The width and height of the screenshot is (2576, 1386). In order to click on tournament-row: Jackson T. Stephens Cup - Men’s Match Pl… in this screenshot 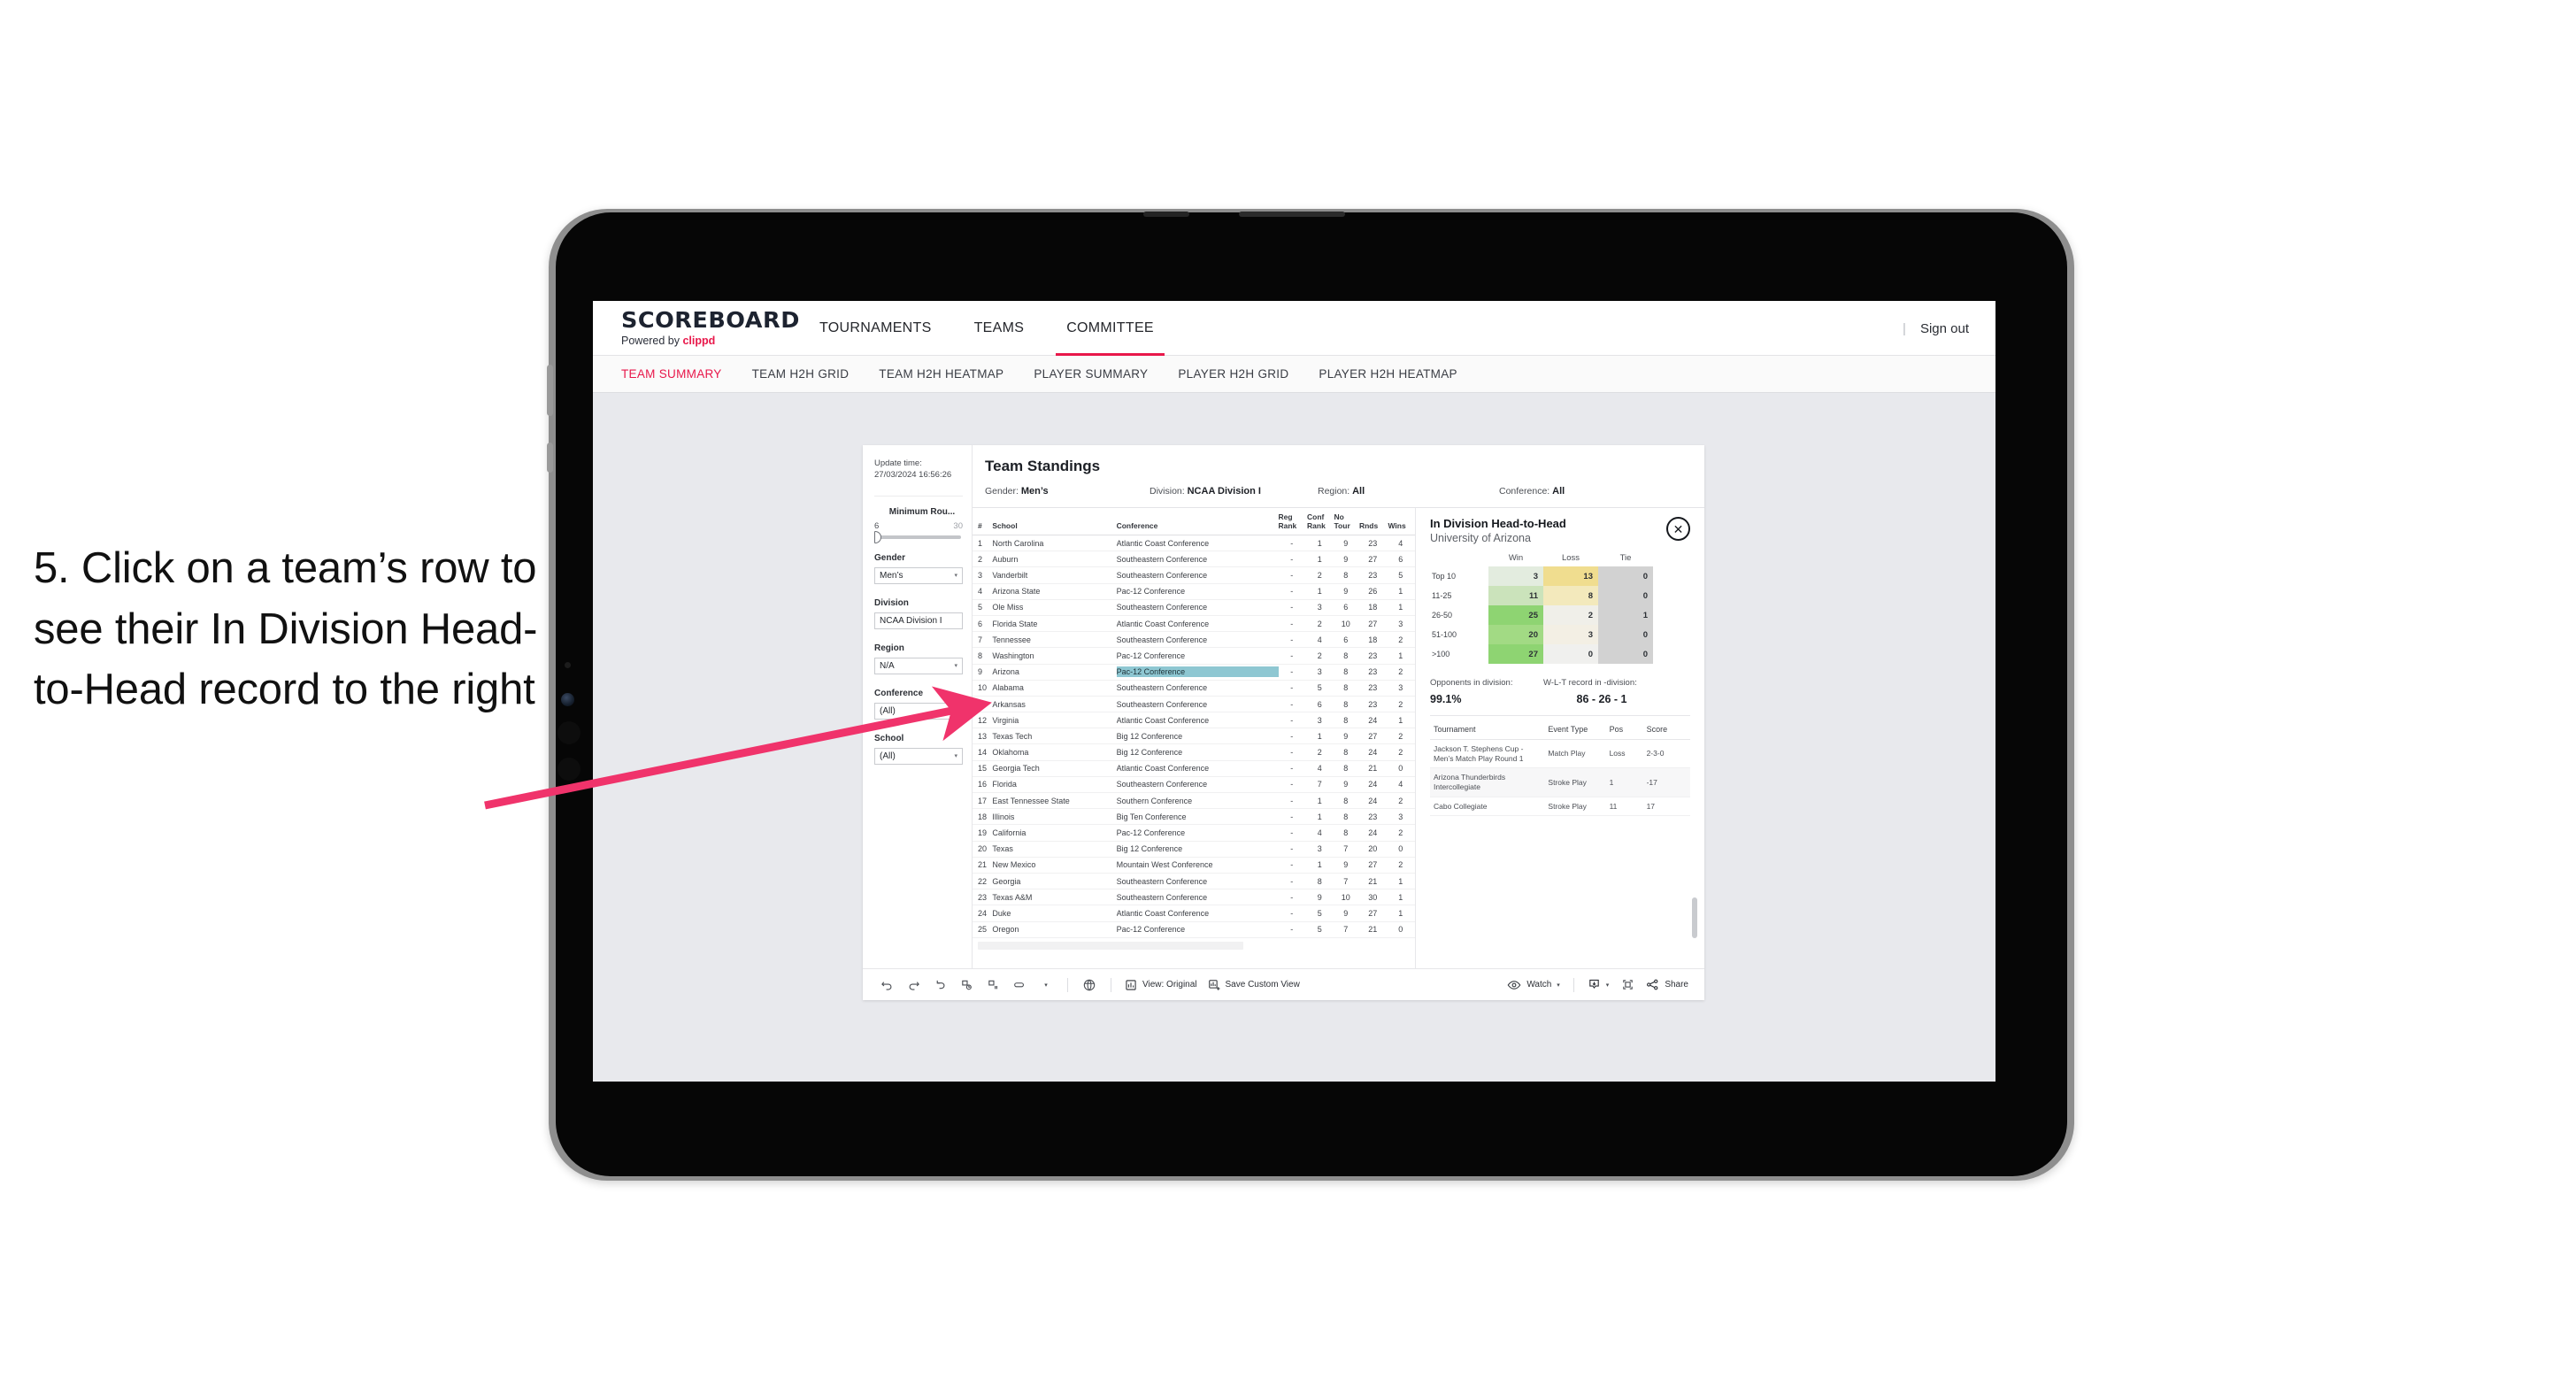, I will do `click(1560, 754)`.